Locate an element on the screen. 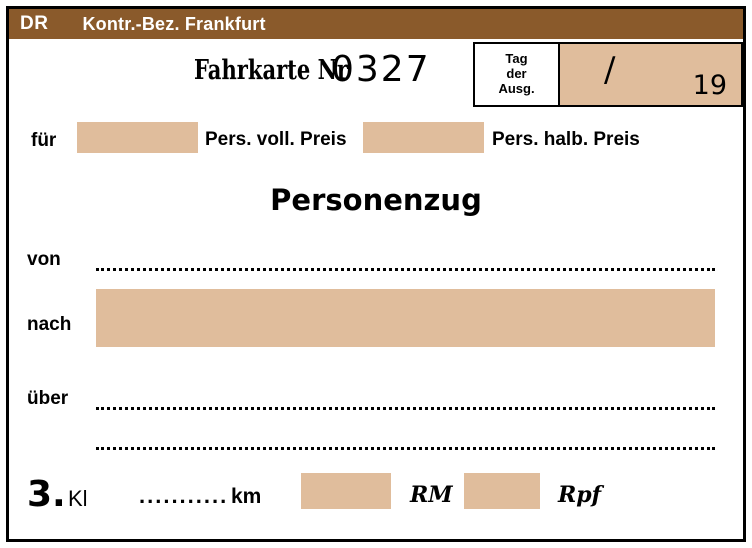  passenger-count-row: für Pers. voll. Preis Pers. halb. Preis is located at coordinates (376, 140).